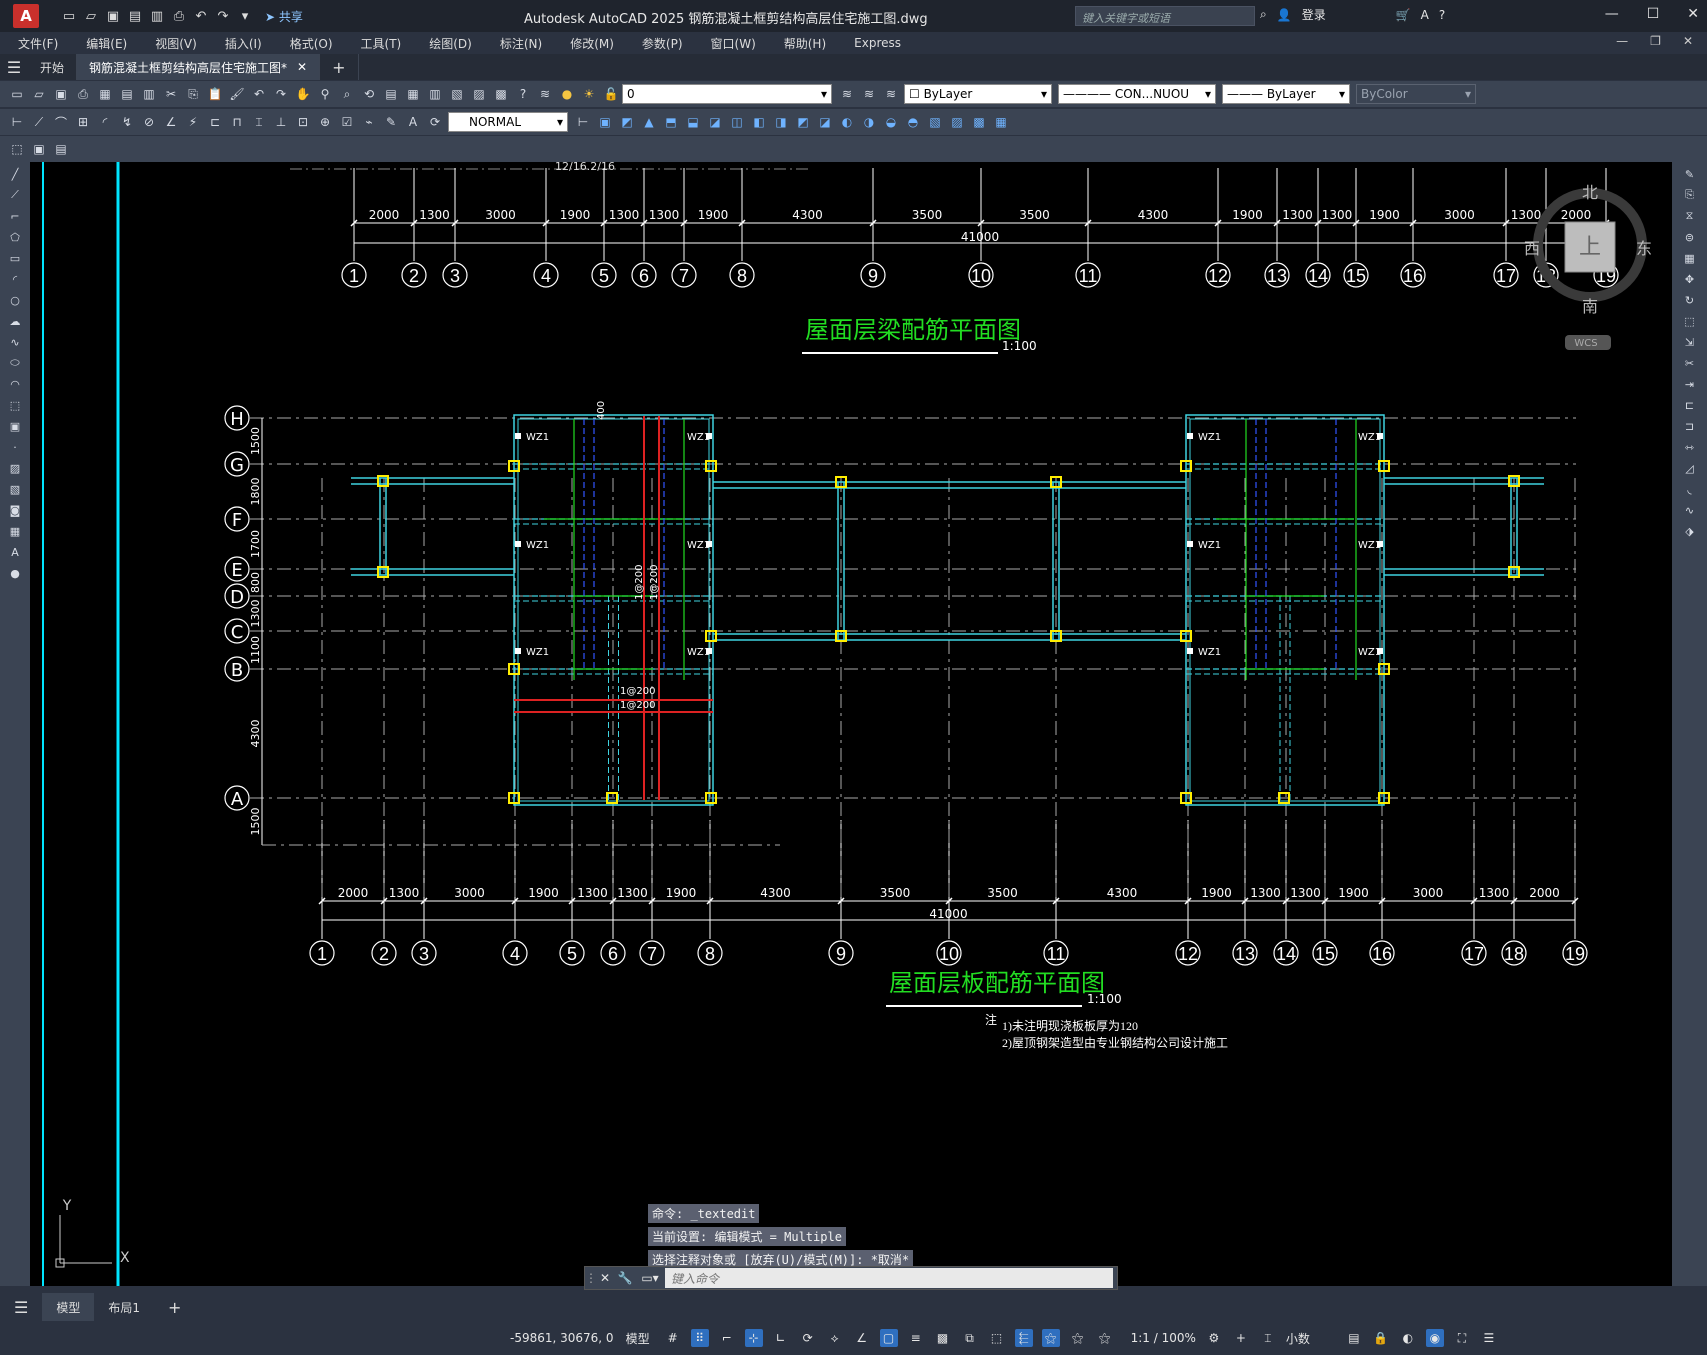 The width and height of the screenshot is (1707, 1355). I want to click on extract-icon: ▧, so click(935, 122).